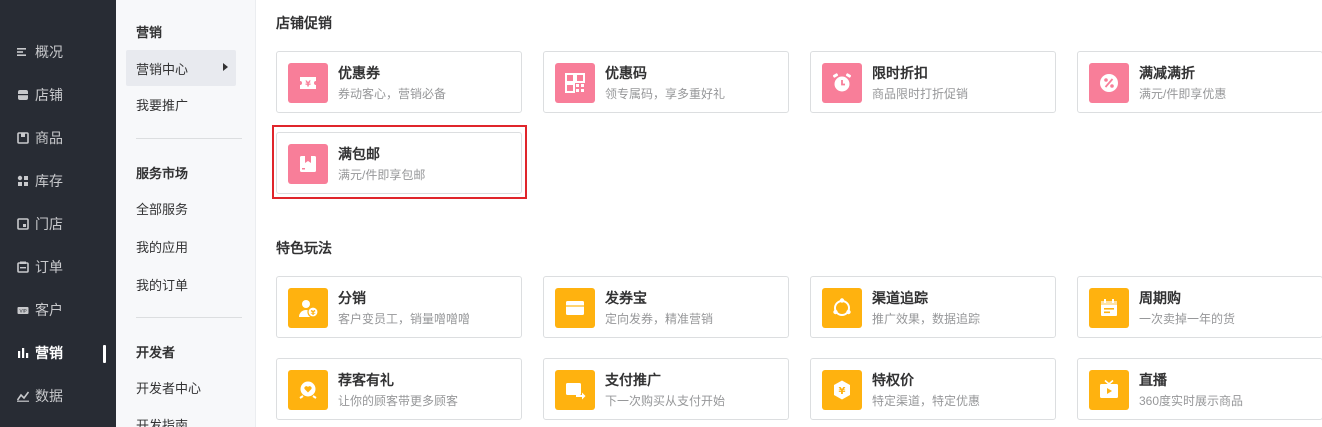 This screenshot has width=1322, height=427. I want to click on svg-text: VIP, so click(22, 311).